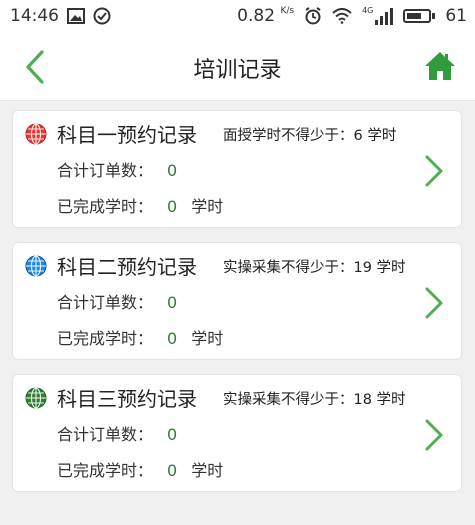  What do you see at coordinates (456, 16) in the screenshot?
I see `battery-level: 61` at bounding box center [456, 16].